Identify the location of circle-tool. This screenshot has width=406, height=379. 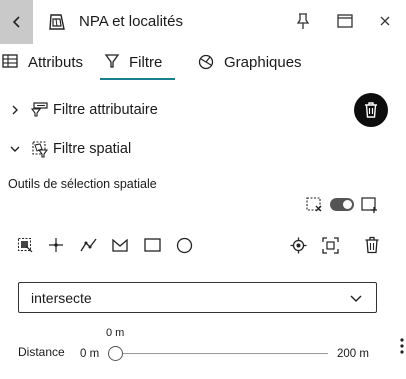
(184, 245).